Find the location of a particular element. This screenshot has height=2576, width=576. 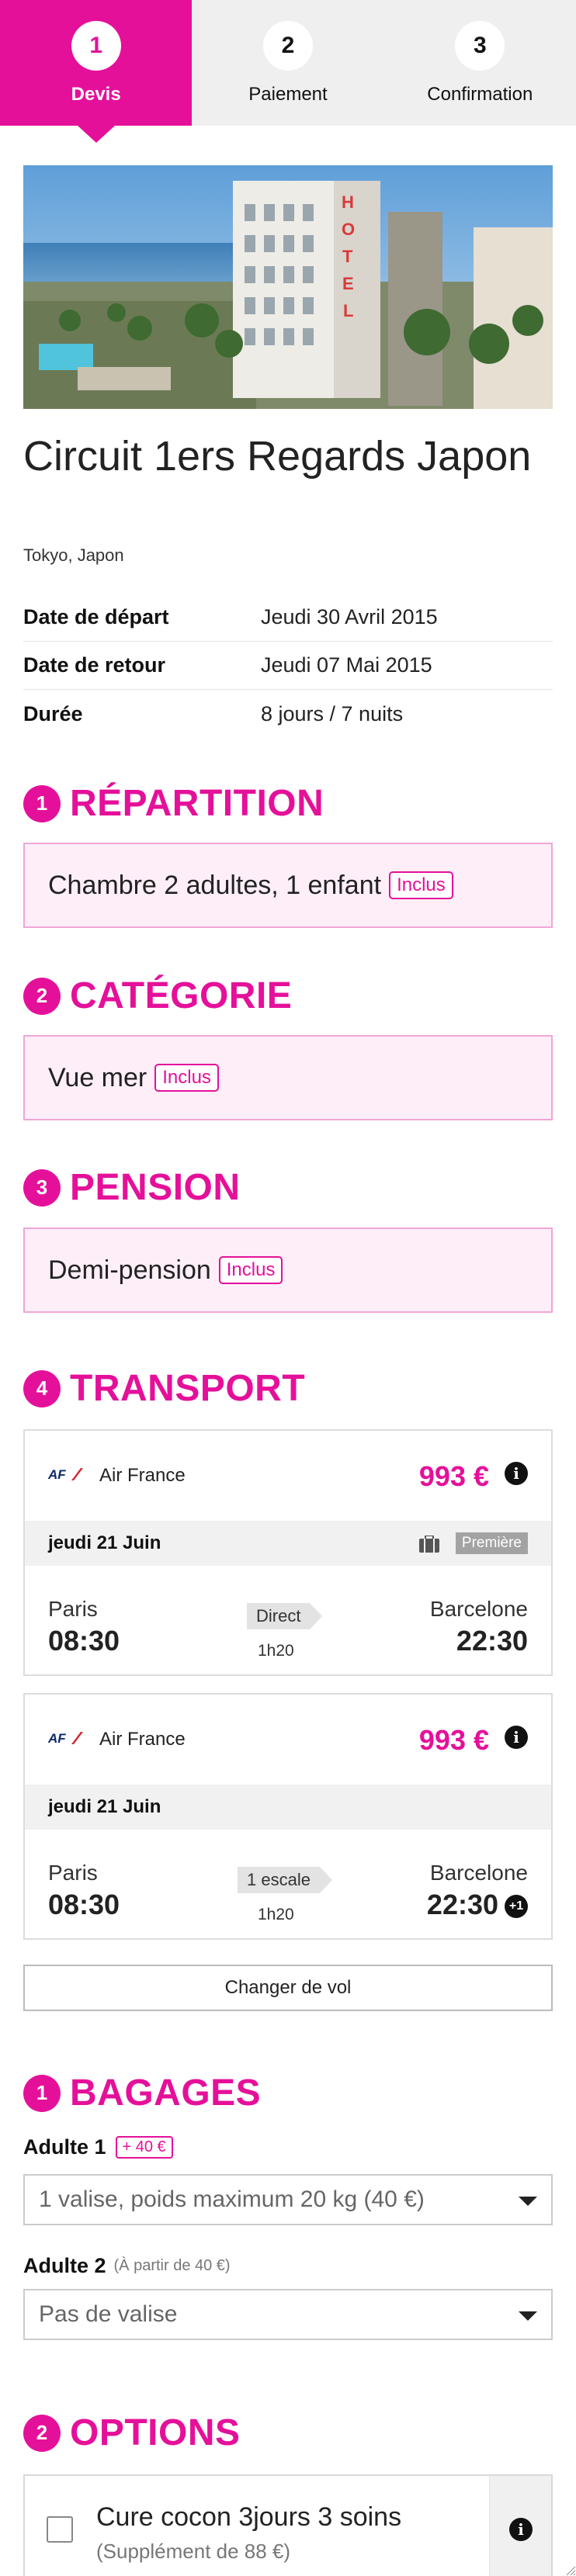

active-step-pointer is located at coordinates (96, 134).